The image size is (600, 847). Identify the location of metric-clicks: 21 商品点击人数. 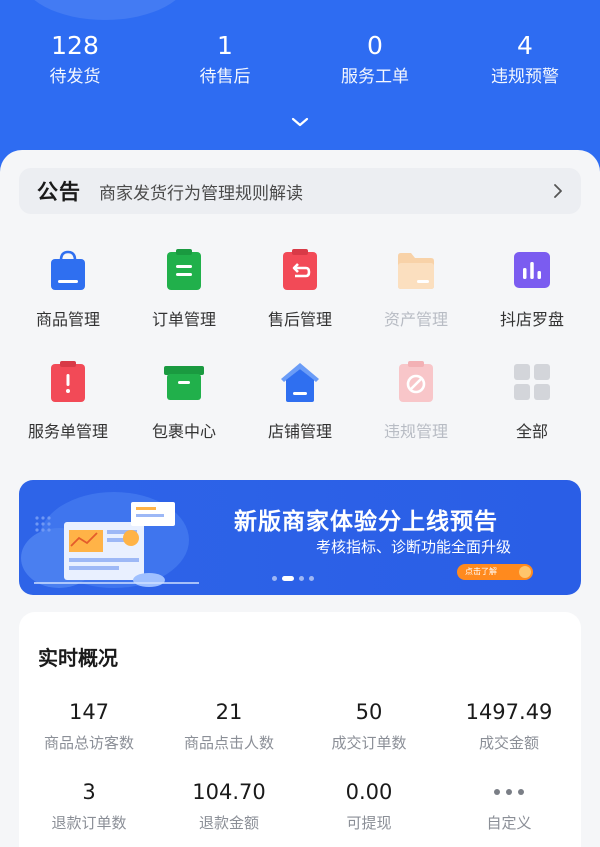
(229, 738).